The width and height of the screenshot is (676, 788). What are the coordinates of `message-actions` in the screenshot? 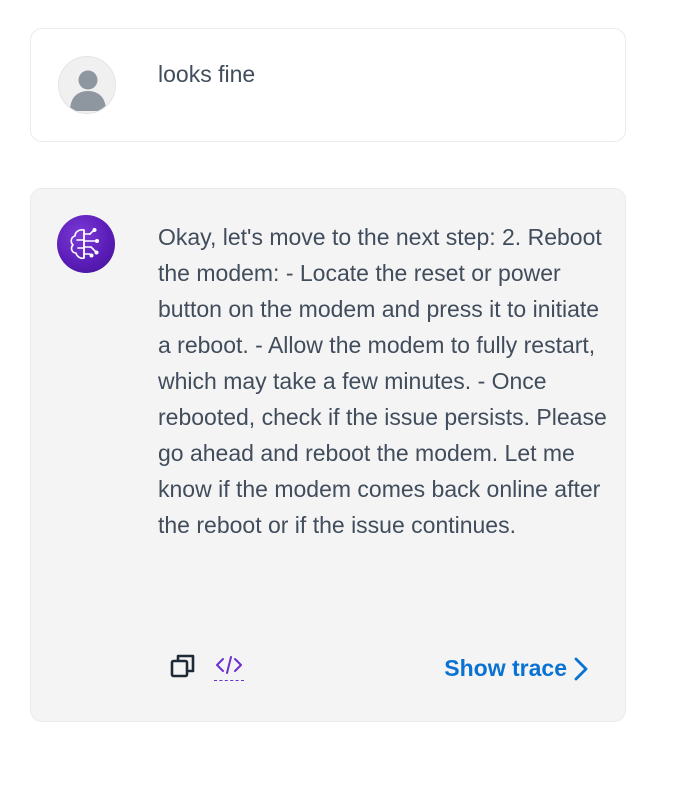 It's located at (206, 666).